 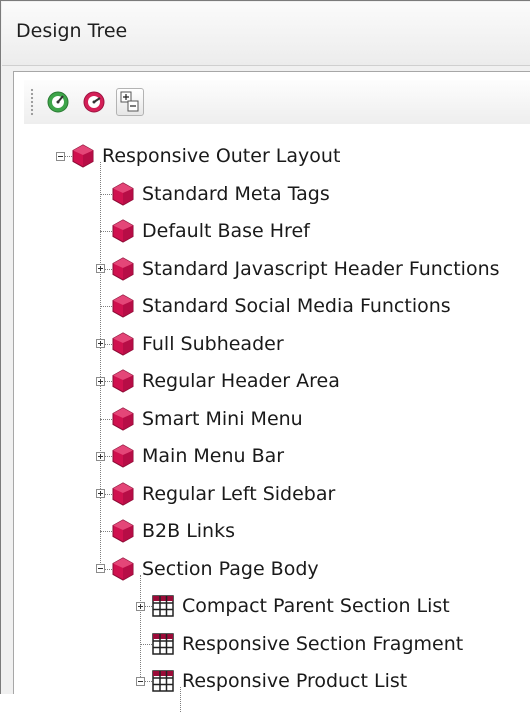 I want to click on tree-node-label: Section Page Body, so click(x=230, y=569).